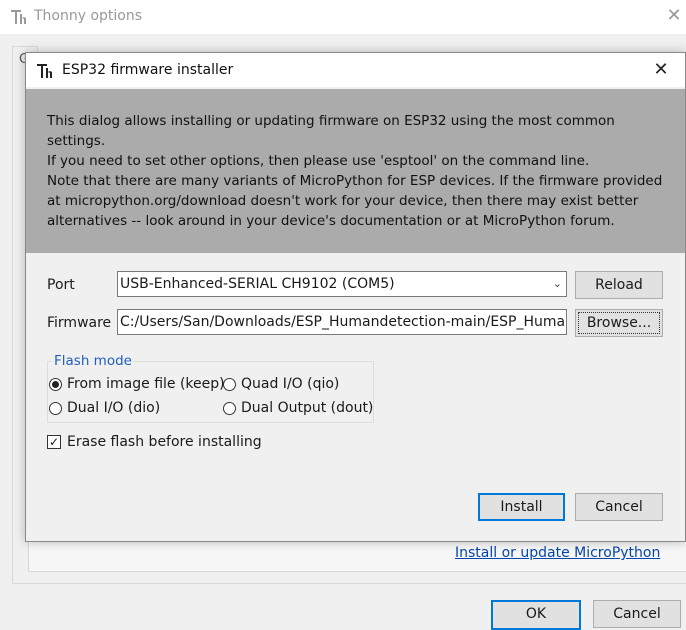 This screenshot has width=686, height=630. I want to click on ok-button: OK, so click(536, 615).